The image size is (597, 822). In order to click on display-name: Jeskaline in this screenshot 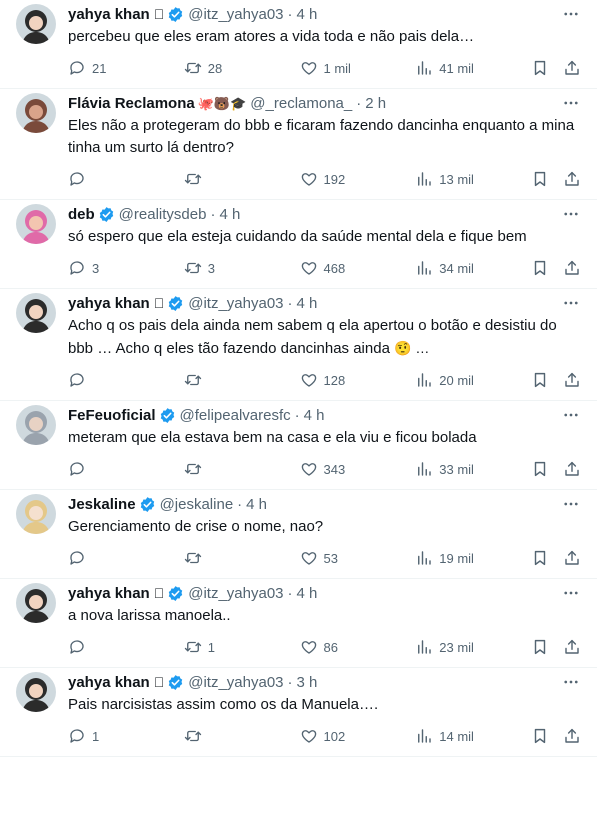, I will do `click(102, 504)`.